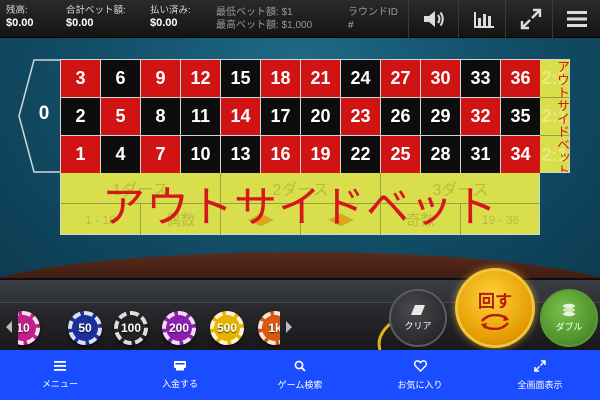  What do you see at coordinates (540, 375) in the screenshot?
I see `nav-fullscreen: 全画面表示` at bounding box center [540, 375].